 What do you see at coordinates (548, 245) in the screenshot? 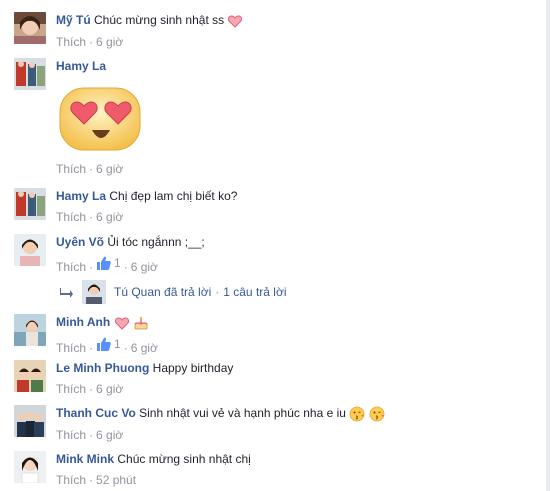
I see `scrollbar-track` at bounding box center [548, 245].